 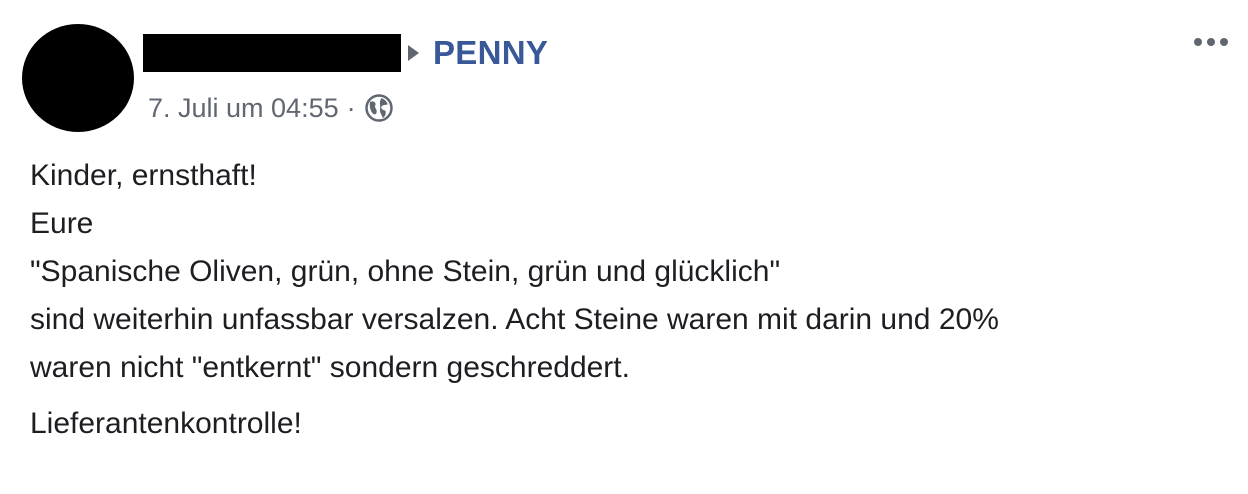 I want to click on post-paragraph: Lieferantenkontrolle!, so click(x=625, y=424).